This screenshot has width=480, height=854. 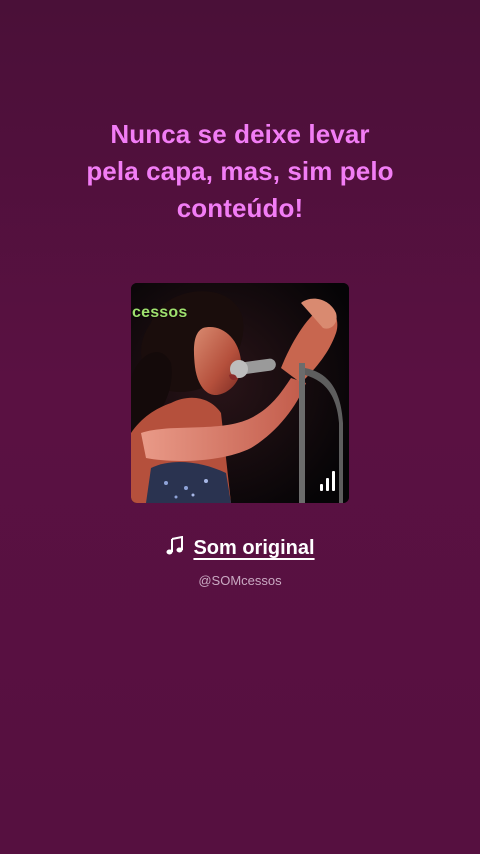 I want to click on audio-title-row: Som original, so click(x=240, y=548).